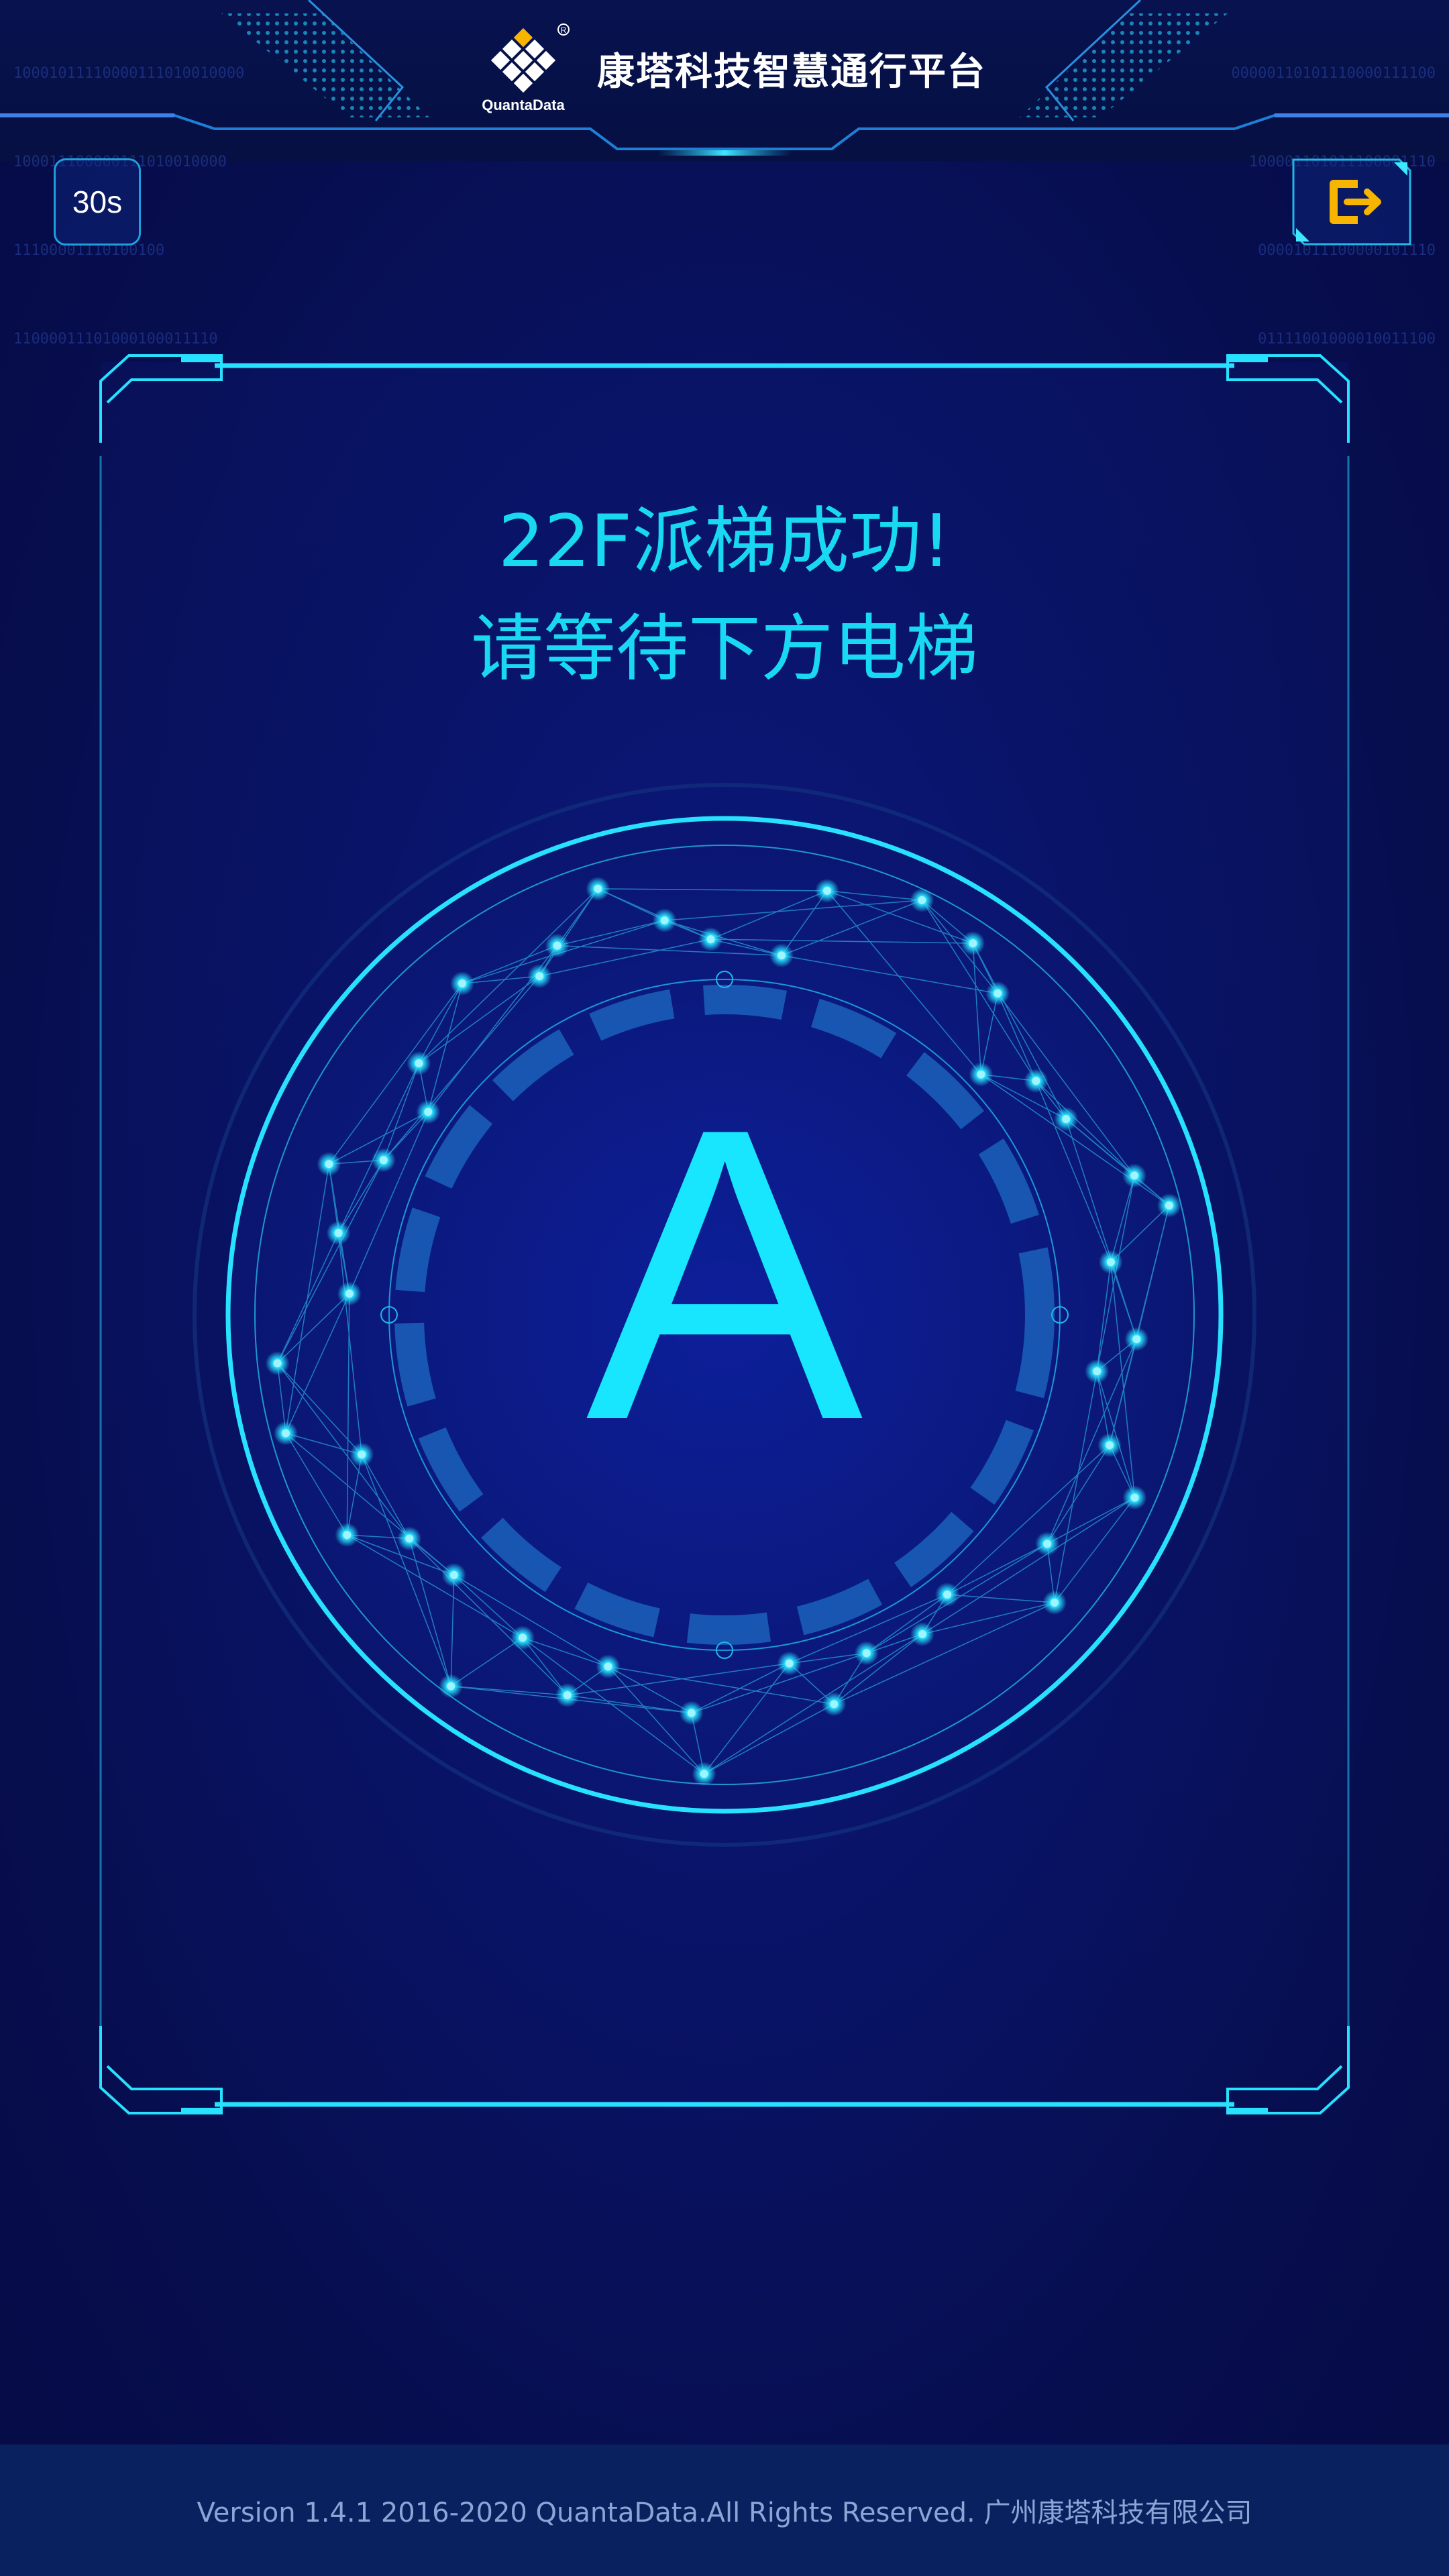 This screenshot has height=2576, width=1449. What do you see at coordinates (724, 542) in the screenshot?
I see `dispatch-success-message: 22F派梯成功!` at bounding box center [724, 542].